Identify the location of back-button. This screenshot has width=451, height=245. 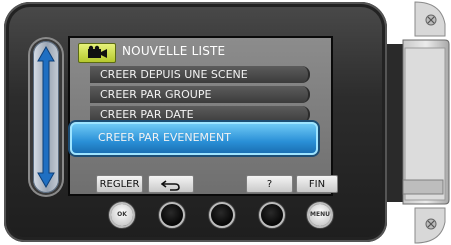
(171, 184).